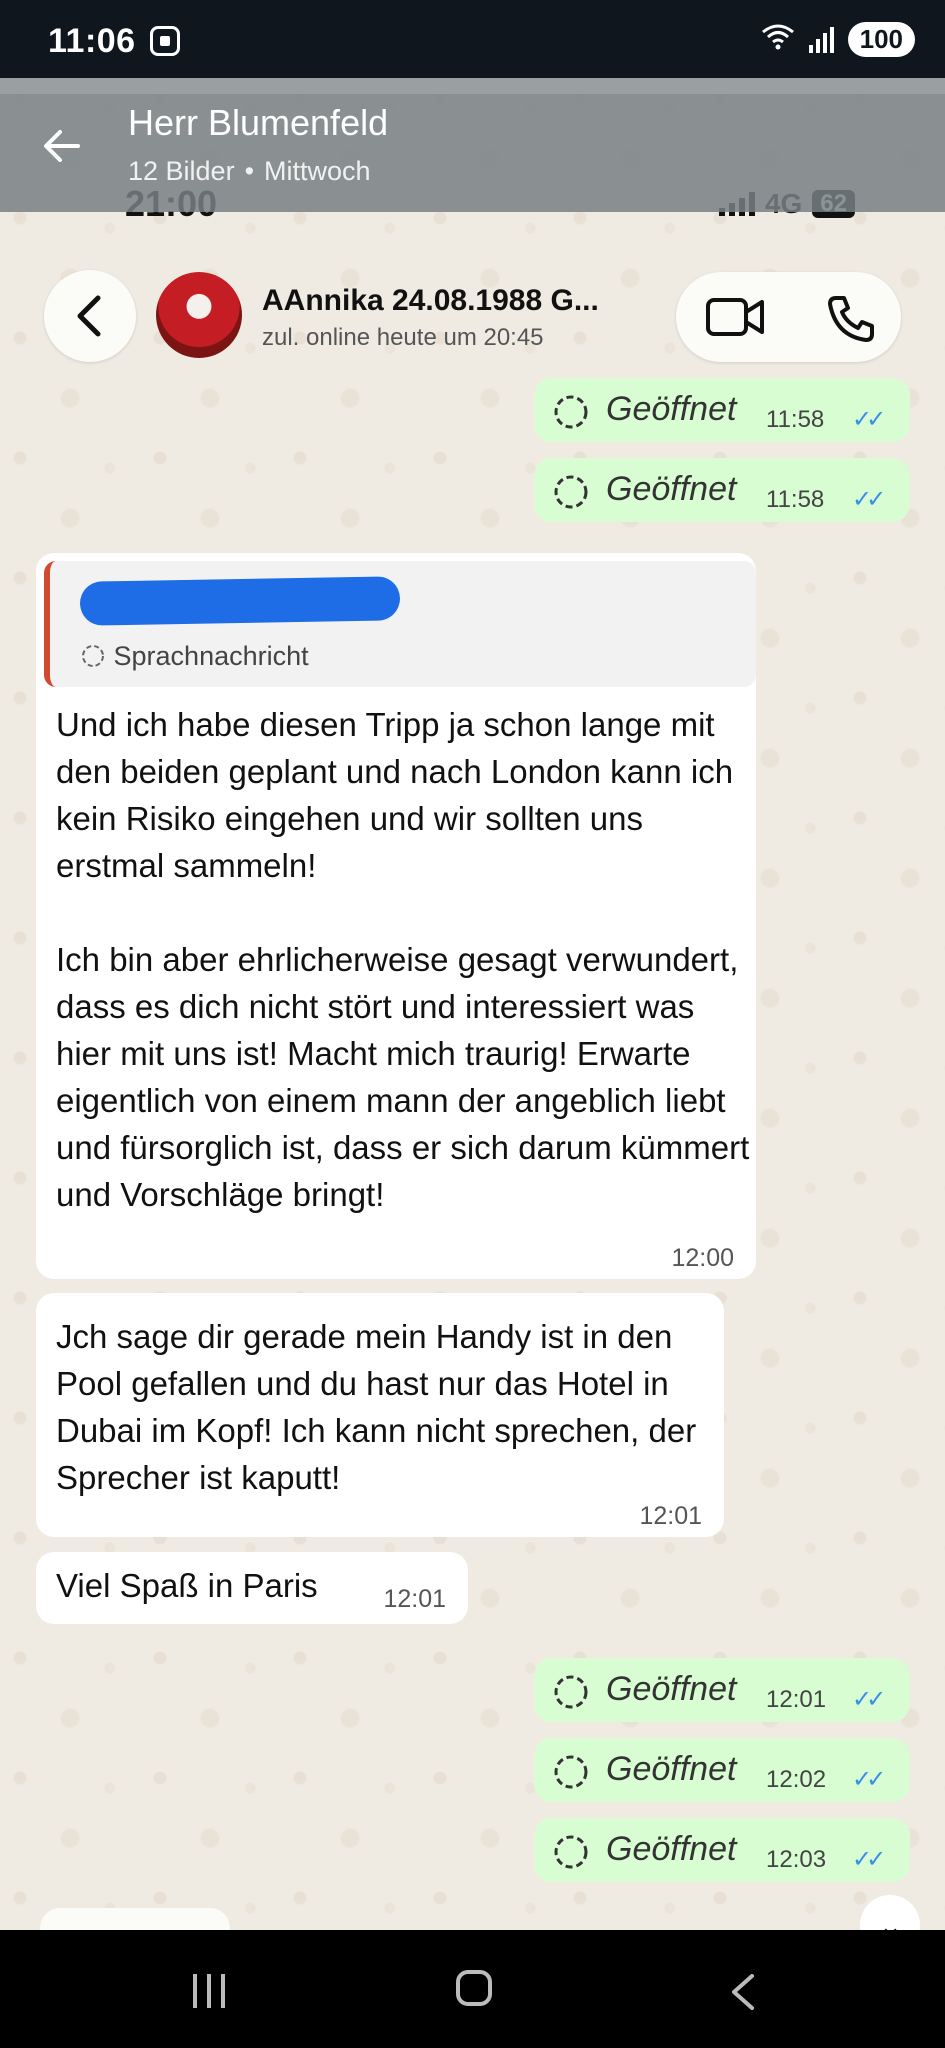 This screenshot has height=2048, width=945. I want to click on battery-indicator: 100, so click(881, 39).